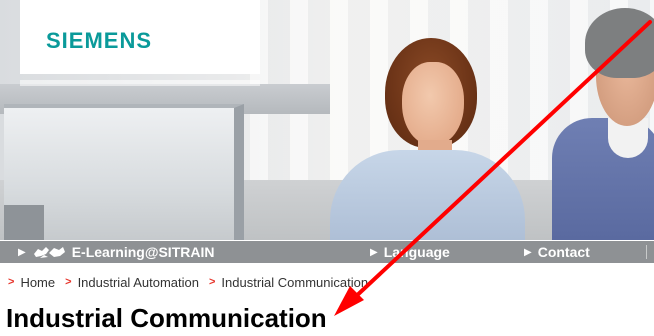 This screenshot has height=336, width=654. I want to click on breadcrumb-item-industrial-communication: > Industrial Communication, so click(288, 282).